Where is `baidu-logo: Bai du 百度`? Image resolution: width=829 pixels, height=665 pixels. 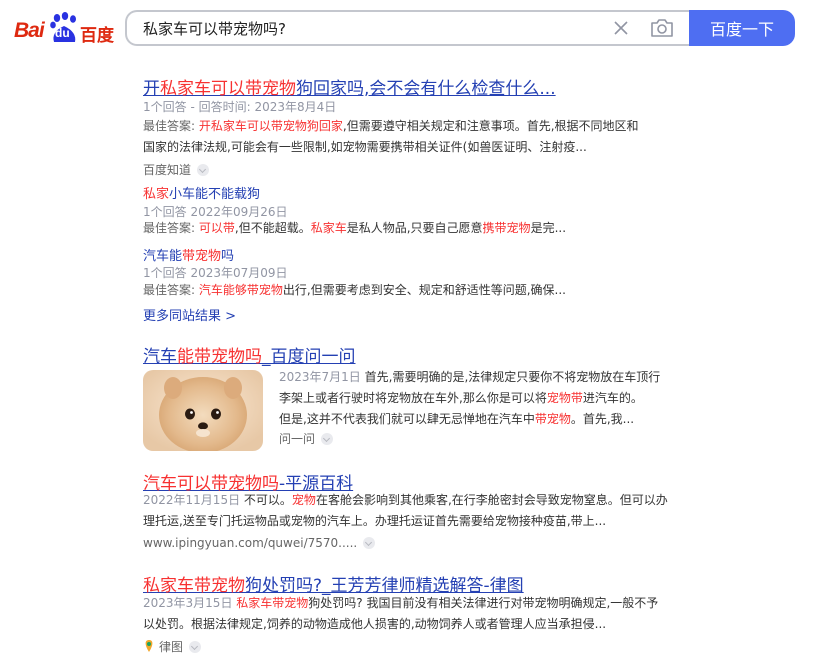
baidu-logo: Bai du 百度 is located at coordinates (64, 30).